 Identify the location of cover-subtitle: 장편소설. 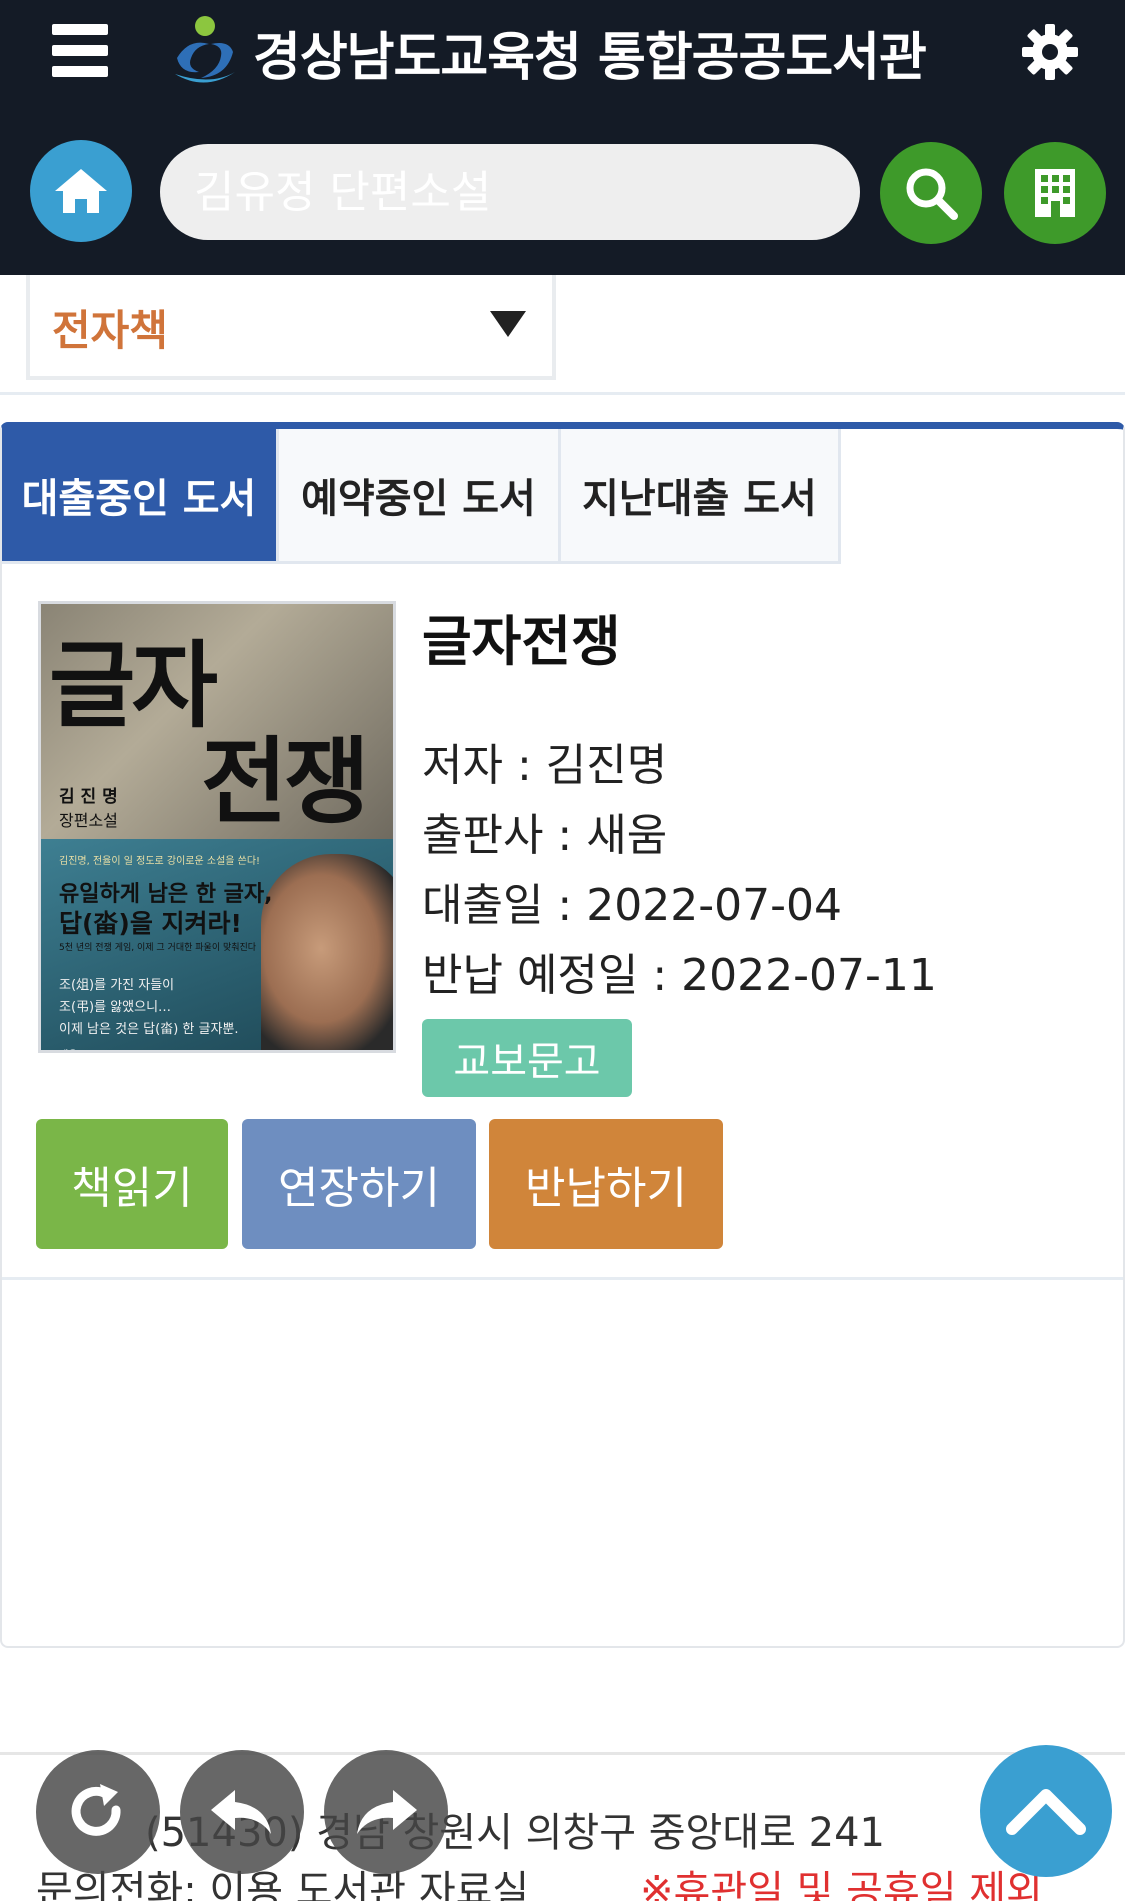
(88, 820).